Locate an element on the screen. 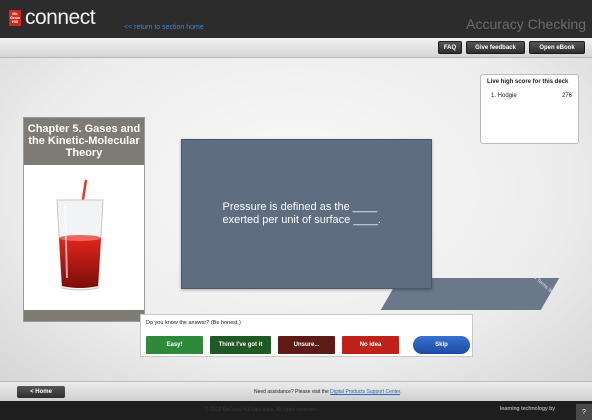 This screenshot has height=420, width=592. learning-technology-label: learning technology by is located at coordinates (528, 409).